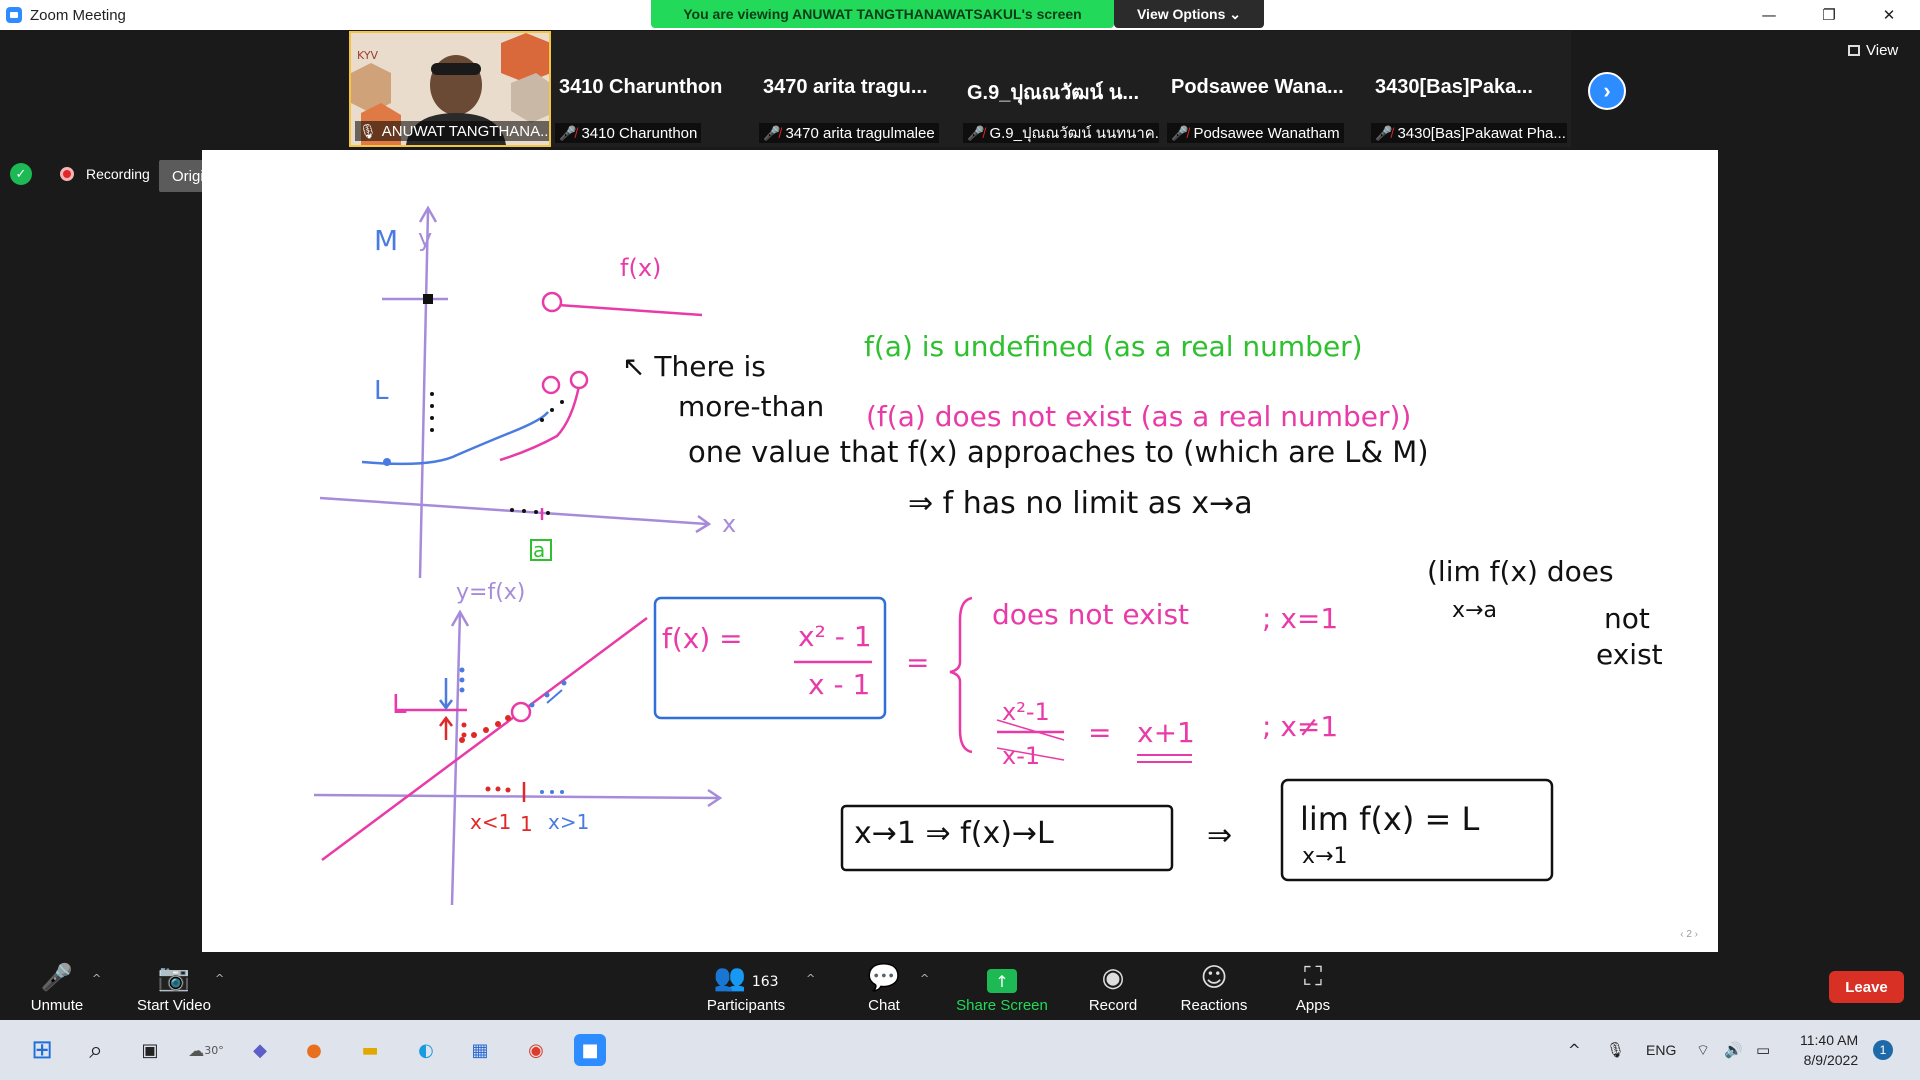 The width and height of the screenshot is (1920, 1080). I want to click on svg-text: KYV, so click(368, 55).